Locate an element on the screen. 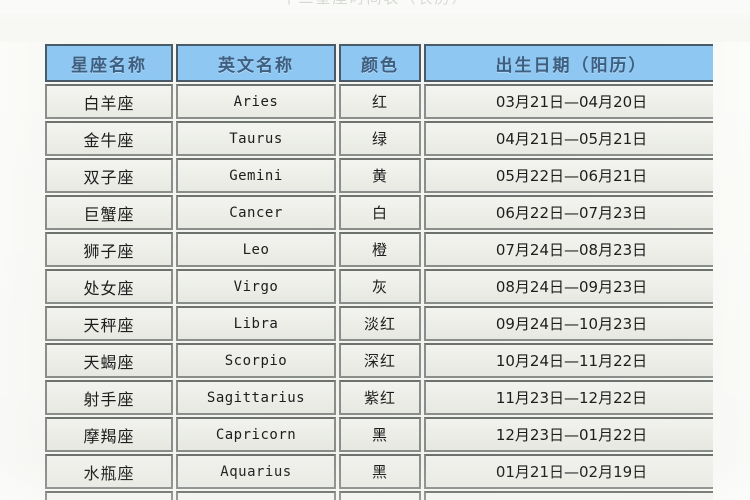 This screenshot has height=500, width=750. cell-color: 黄 is located at coordinates (380, 175).